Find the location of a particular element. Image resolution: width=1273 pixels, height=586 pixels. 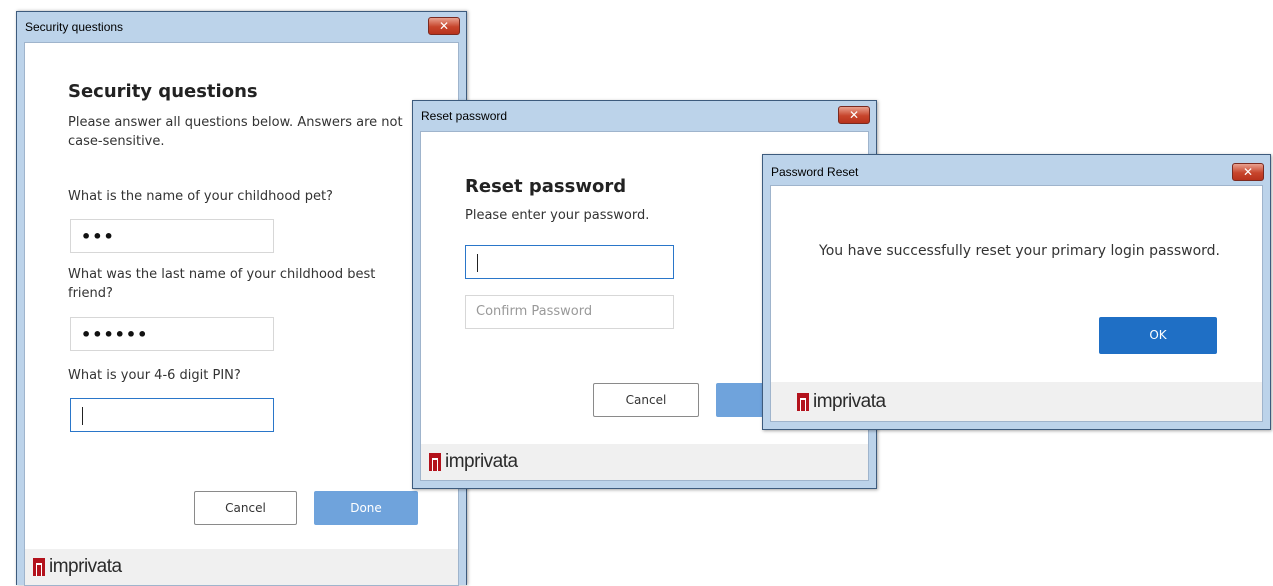

page-title: Security questions is located at coordinates (163, 91).